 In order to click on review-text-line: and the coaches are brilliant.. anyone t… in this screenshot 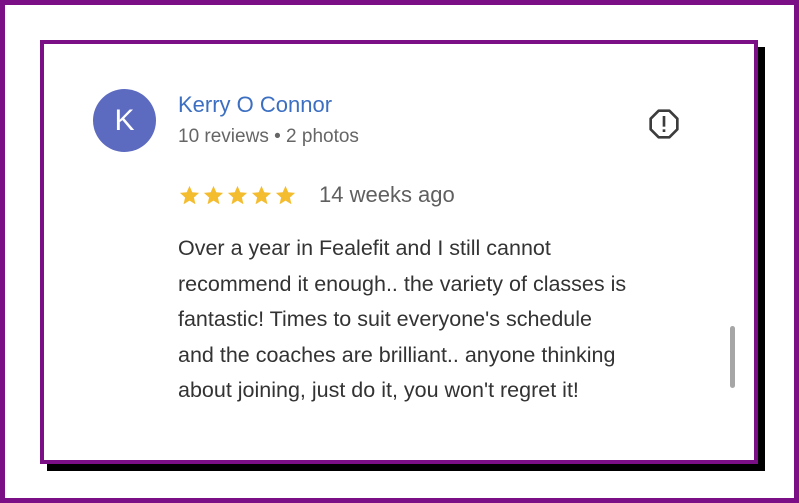, I will do `click(397, 354)`.